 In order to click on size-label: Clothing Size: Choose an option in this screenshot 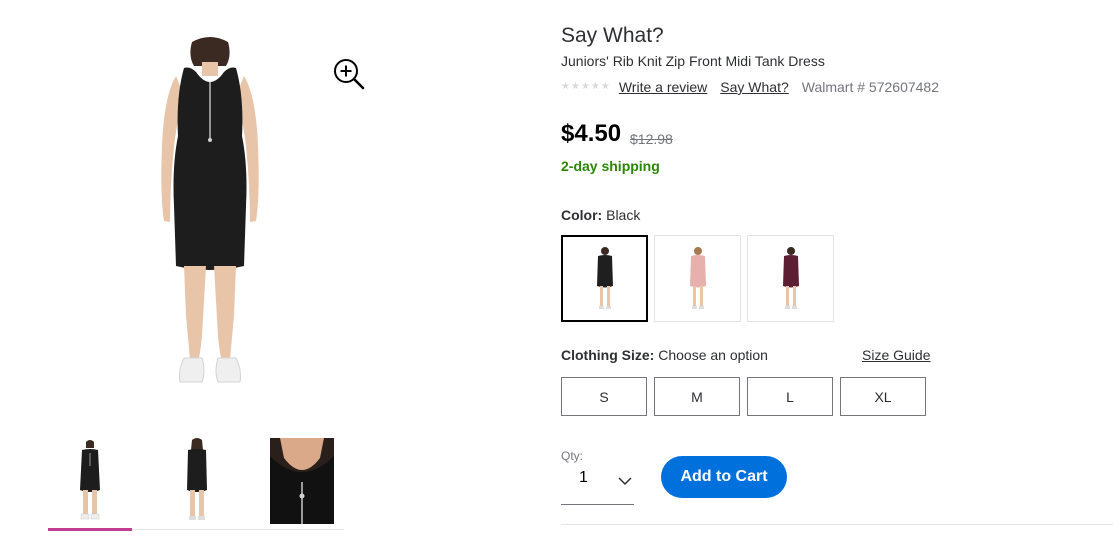, I will do `click(664, 355)`.